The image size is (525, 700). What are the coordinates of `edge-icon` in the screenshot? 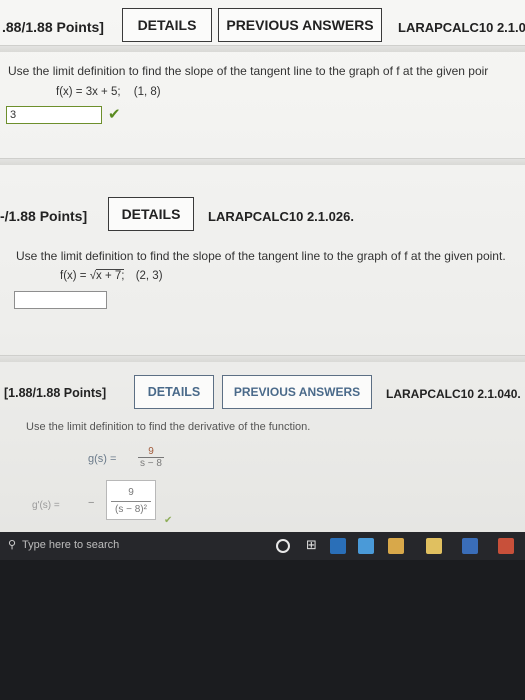 It's located at (338, 546).